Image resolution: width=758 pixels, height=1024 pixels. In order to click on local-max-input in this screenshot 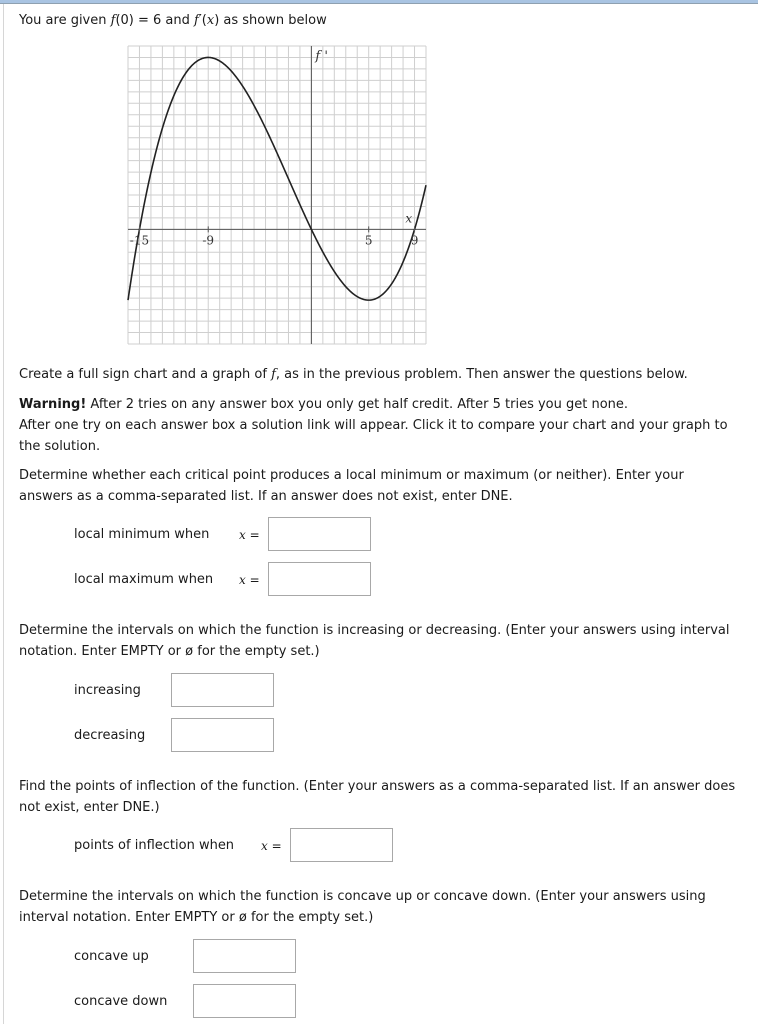, I will do `click(319, 579)`.